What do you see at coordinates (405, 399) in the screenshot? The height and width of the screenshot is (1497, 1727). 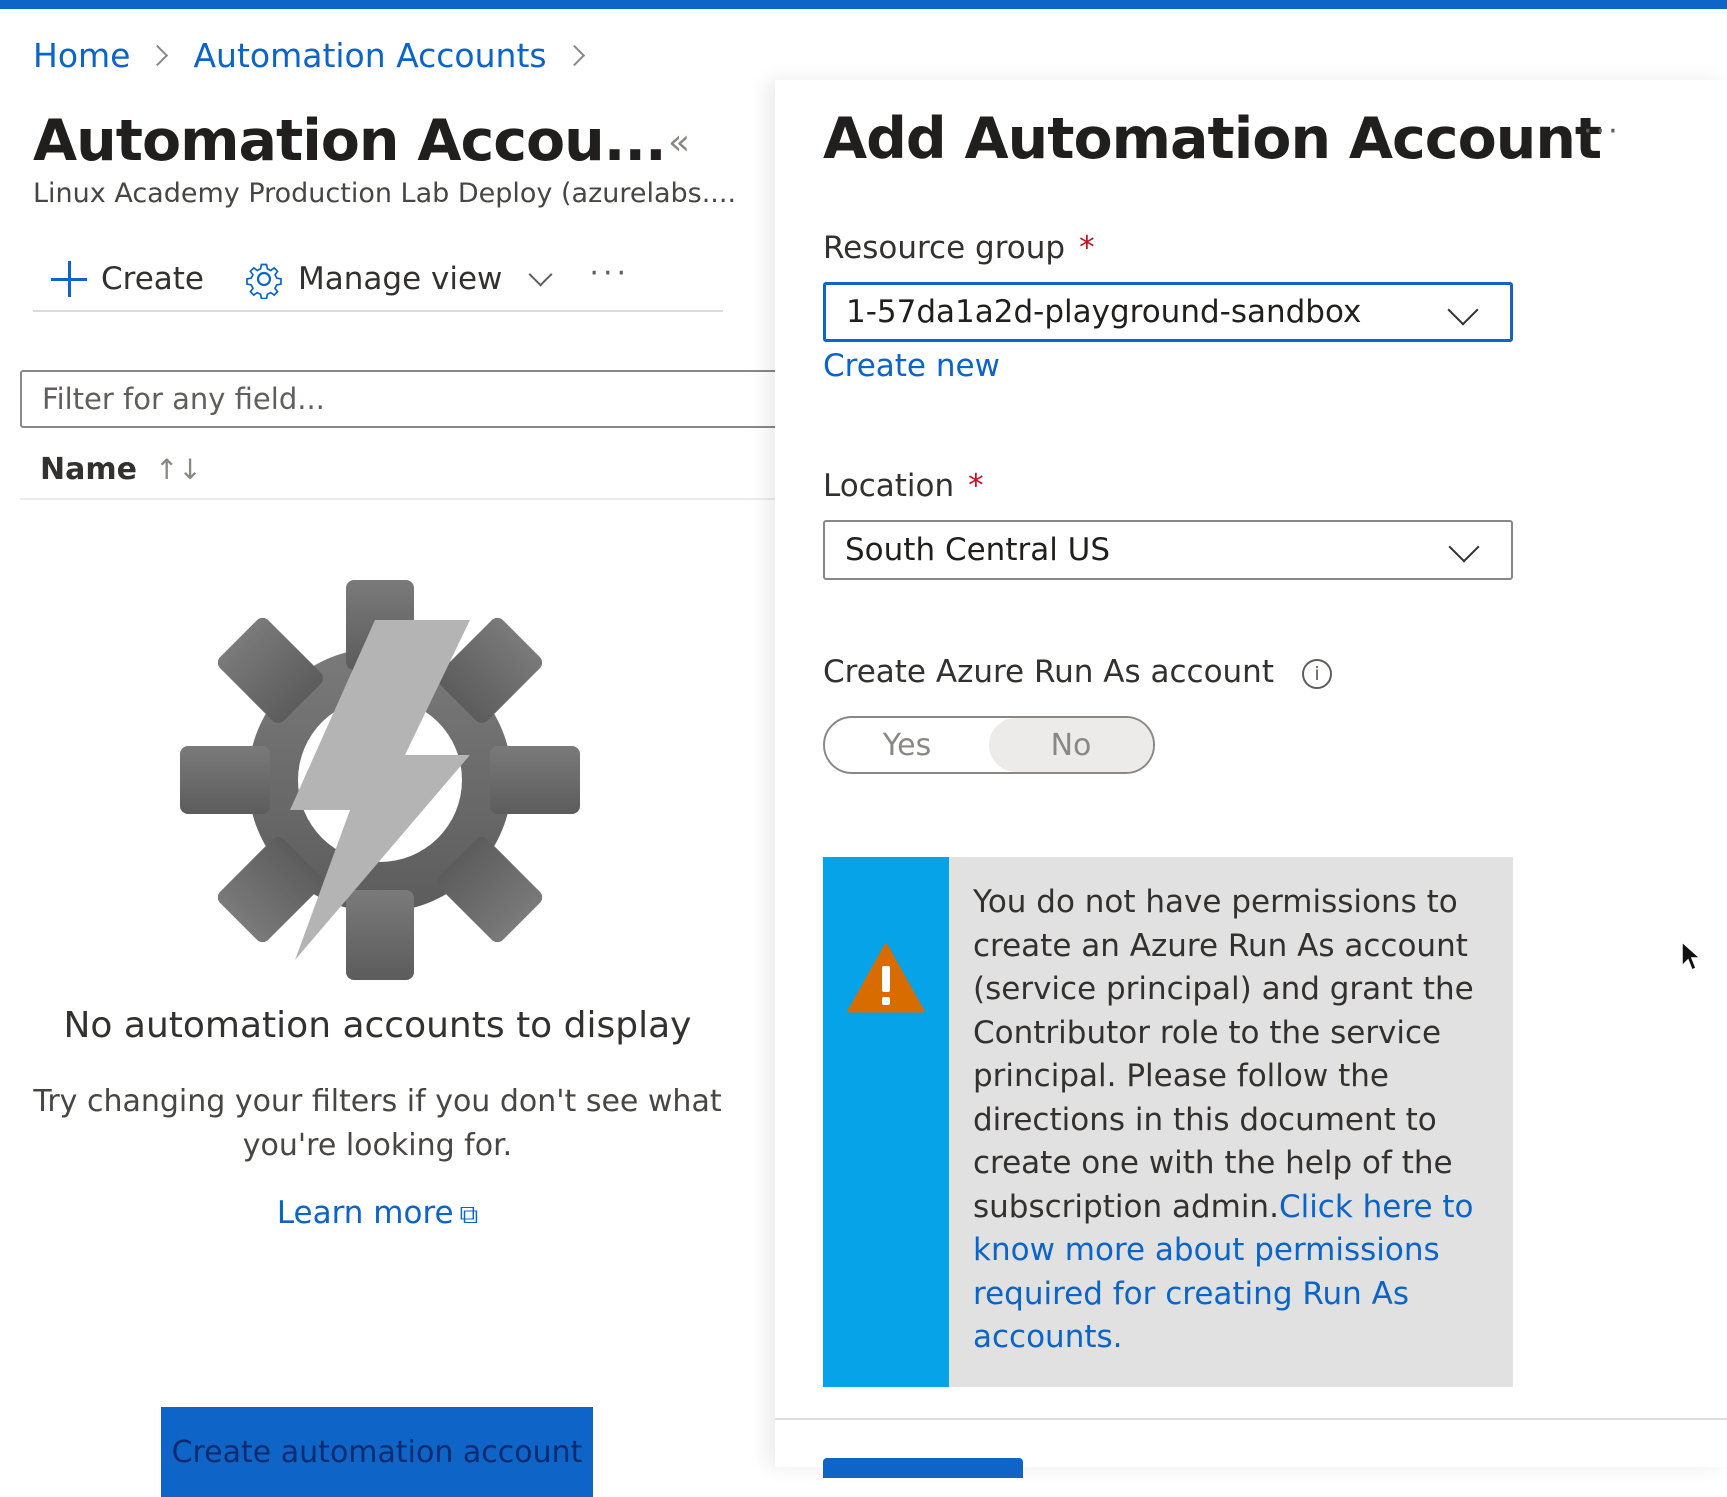 I see `filter-input` at bounding box center [405, 399].